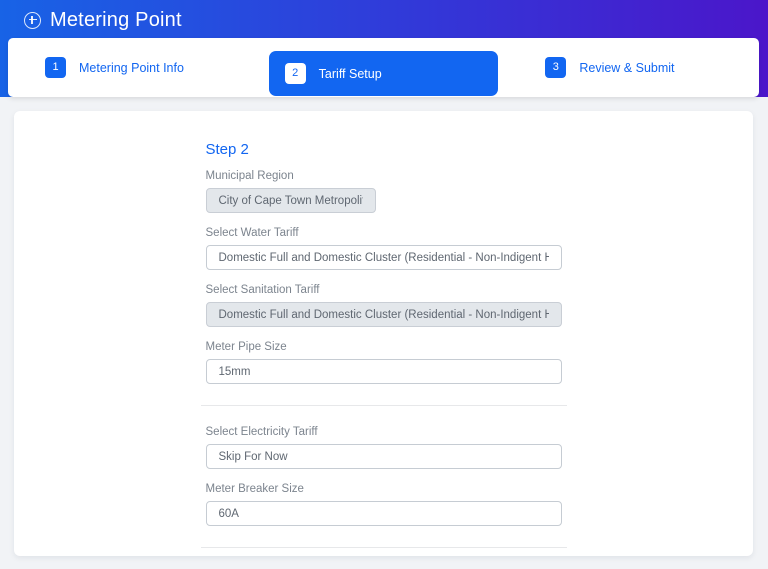 The image size is (768, 569). Describe the element at coordinates (252, 233) in the screenshot. I see `water-tariff-label: Select Water Tariff` at that location.